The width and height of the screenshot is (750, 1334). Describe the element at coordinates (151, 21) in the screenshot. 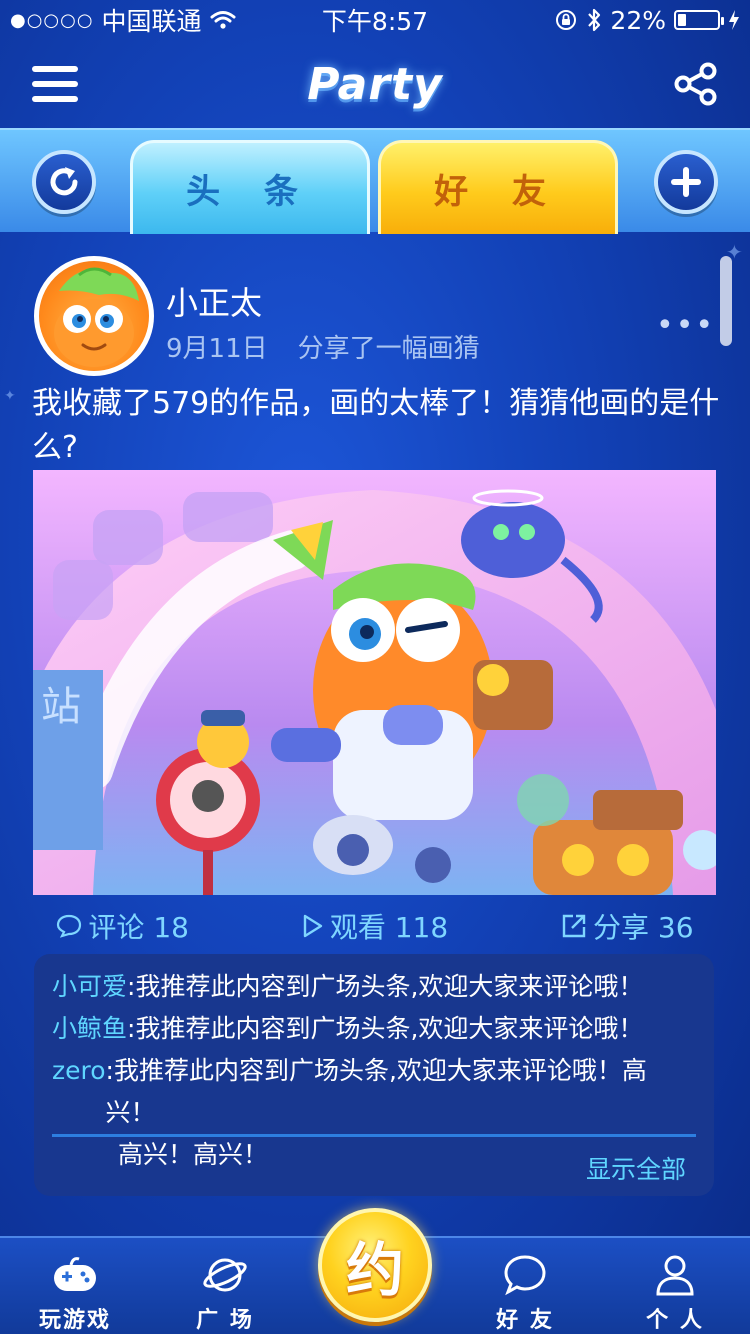

I see `carrier-name: 中国联通` at that location.